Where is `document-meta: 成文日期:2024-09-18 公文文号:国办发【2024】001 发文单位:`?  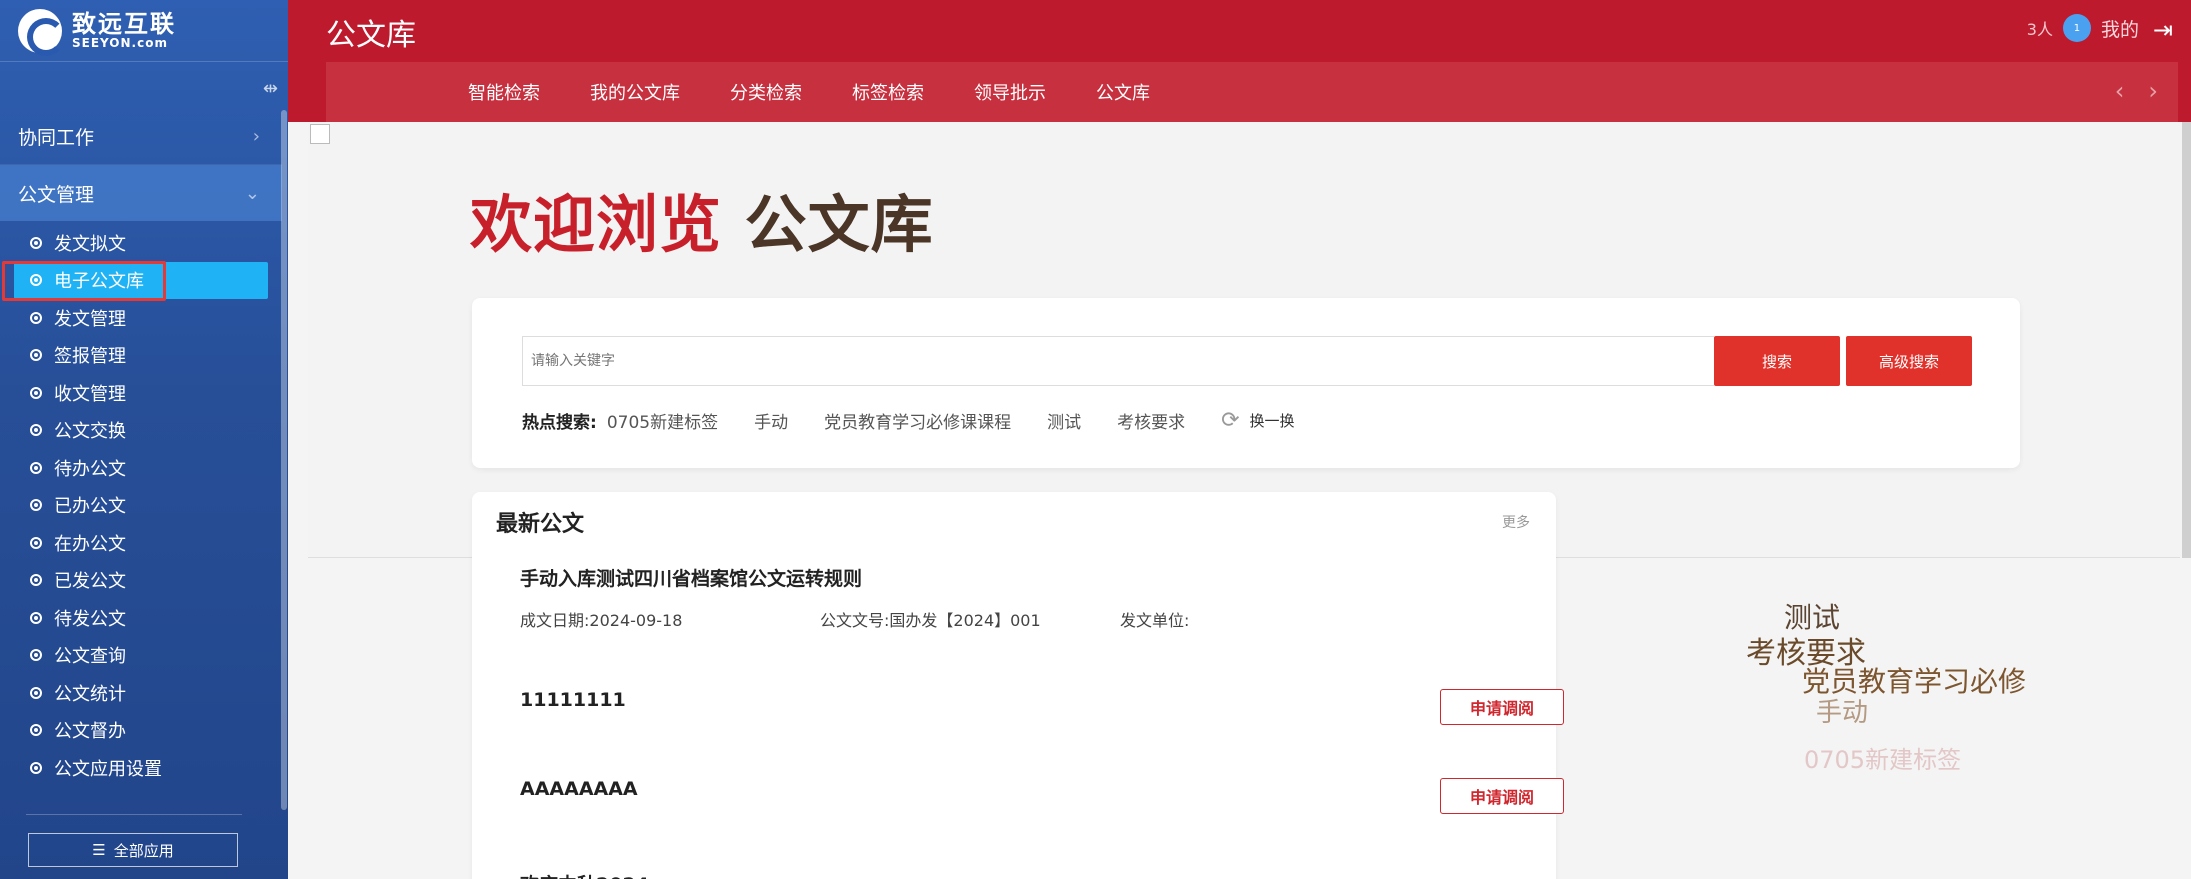 document-meta: 成文日期:2024-09-18 公文文号:国办发【2024】001 发文单位: is located at coordinates (855, 620).